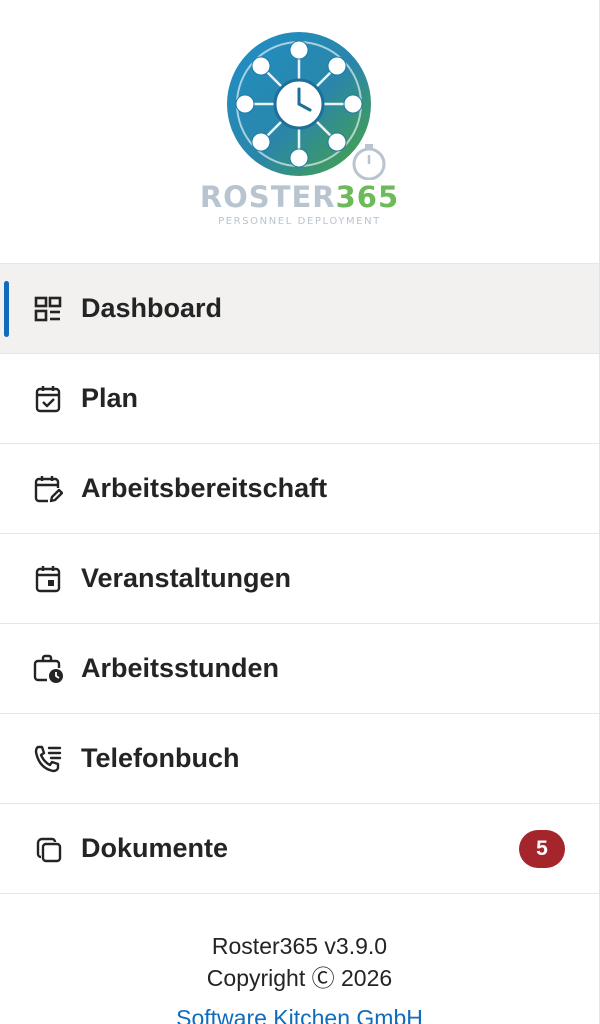  Describe the element at coordinates (48, 849) in the screenshot. I see `documents-icon` at that location.